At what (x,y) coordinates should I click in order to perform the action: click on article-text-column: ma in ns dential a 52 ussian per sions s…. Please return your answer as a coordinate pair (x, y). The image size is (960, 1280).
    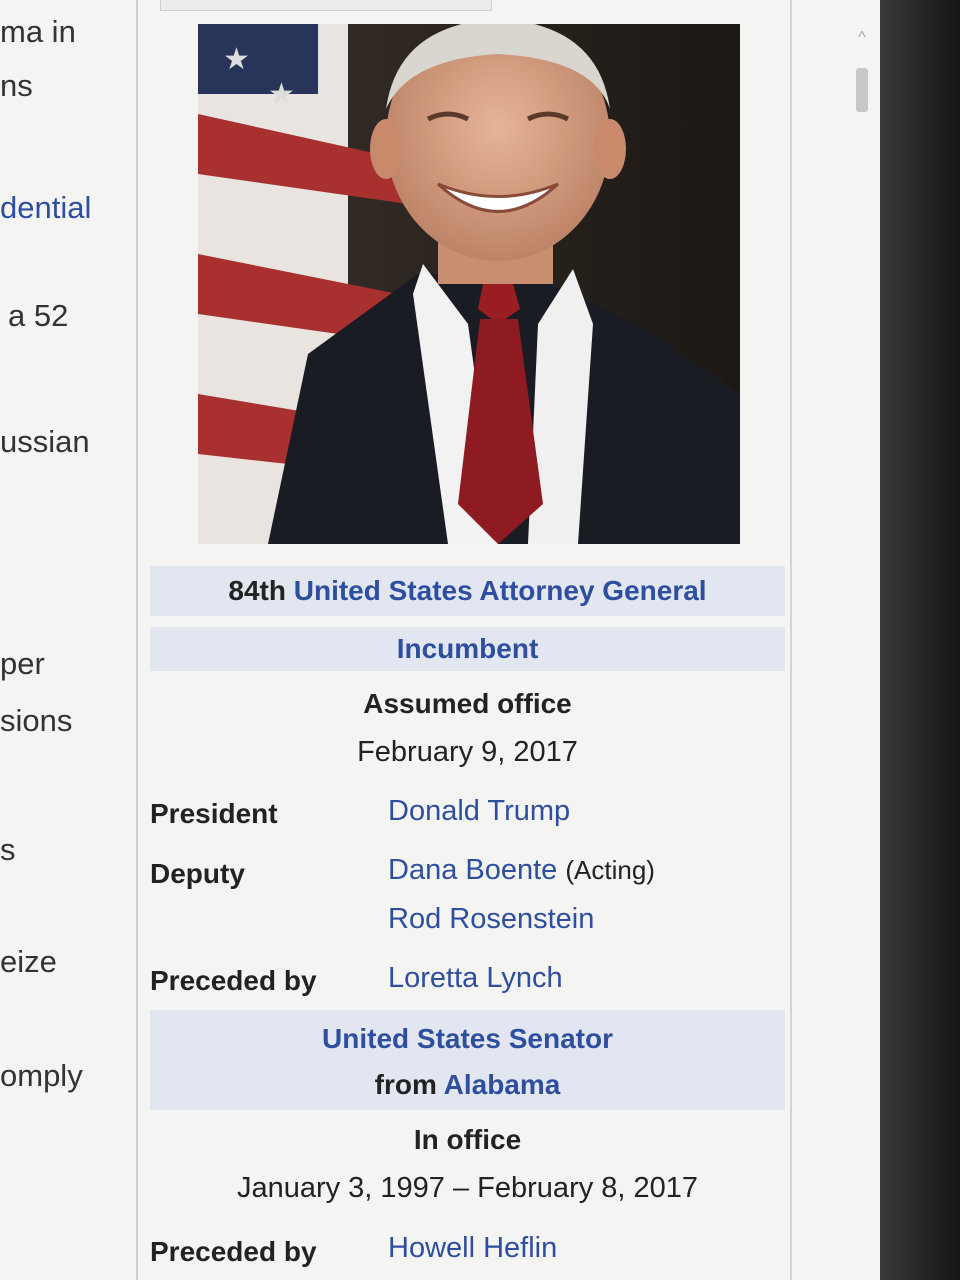
    Looking at the image, I should click on (65, 640).